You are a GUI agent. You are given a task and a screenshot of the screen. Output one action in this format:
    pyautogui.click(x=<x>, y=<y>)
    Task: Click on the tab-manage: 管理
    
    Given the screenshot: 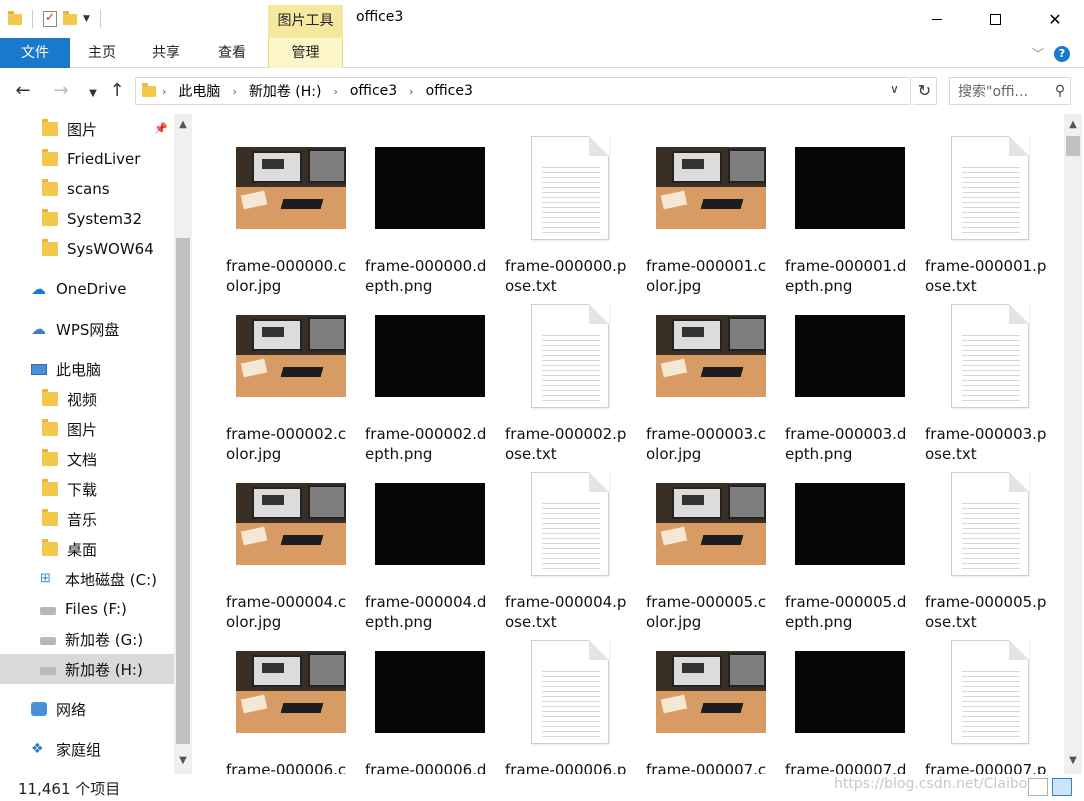 What is the action you would take?
    pyautogui.click(x=305, y=53)
    